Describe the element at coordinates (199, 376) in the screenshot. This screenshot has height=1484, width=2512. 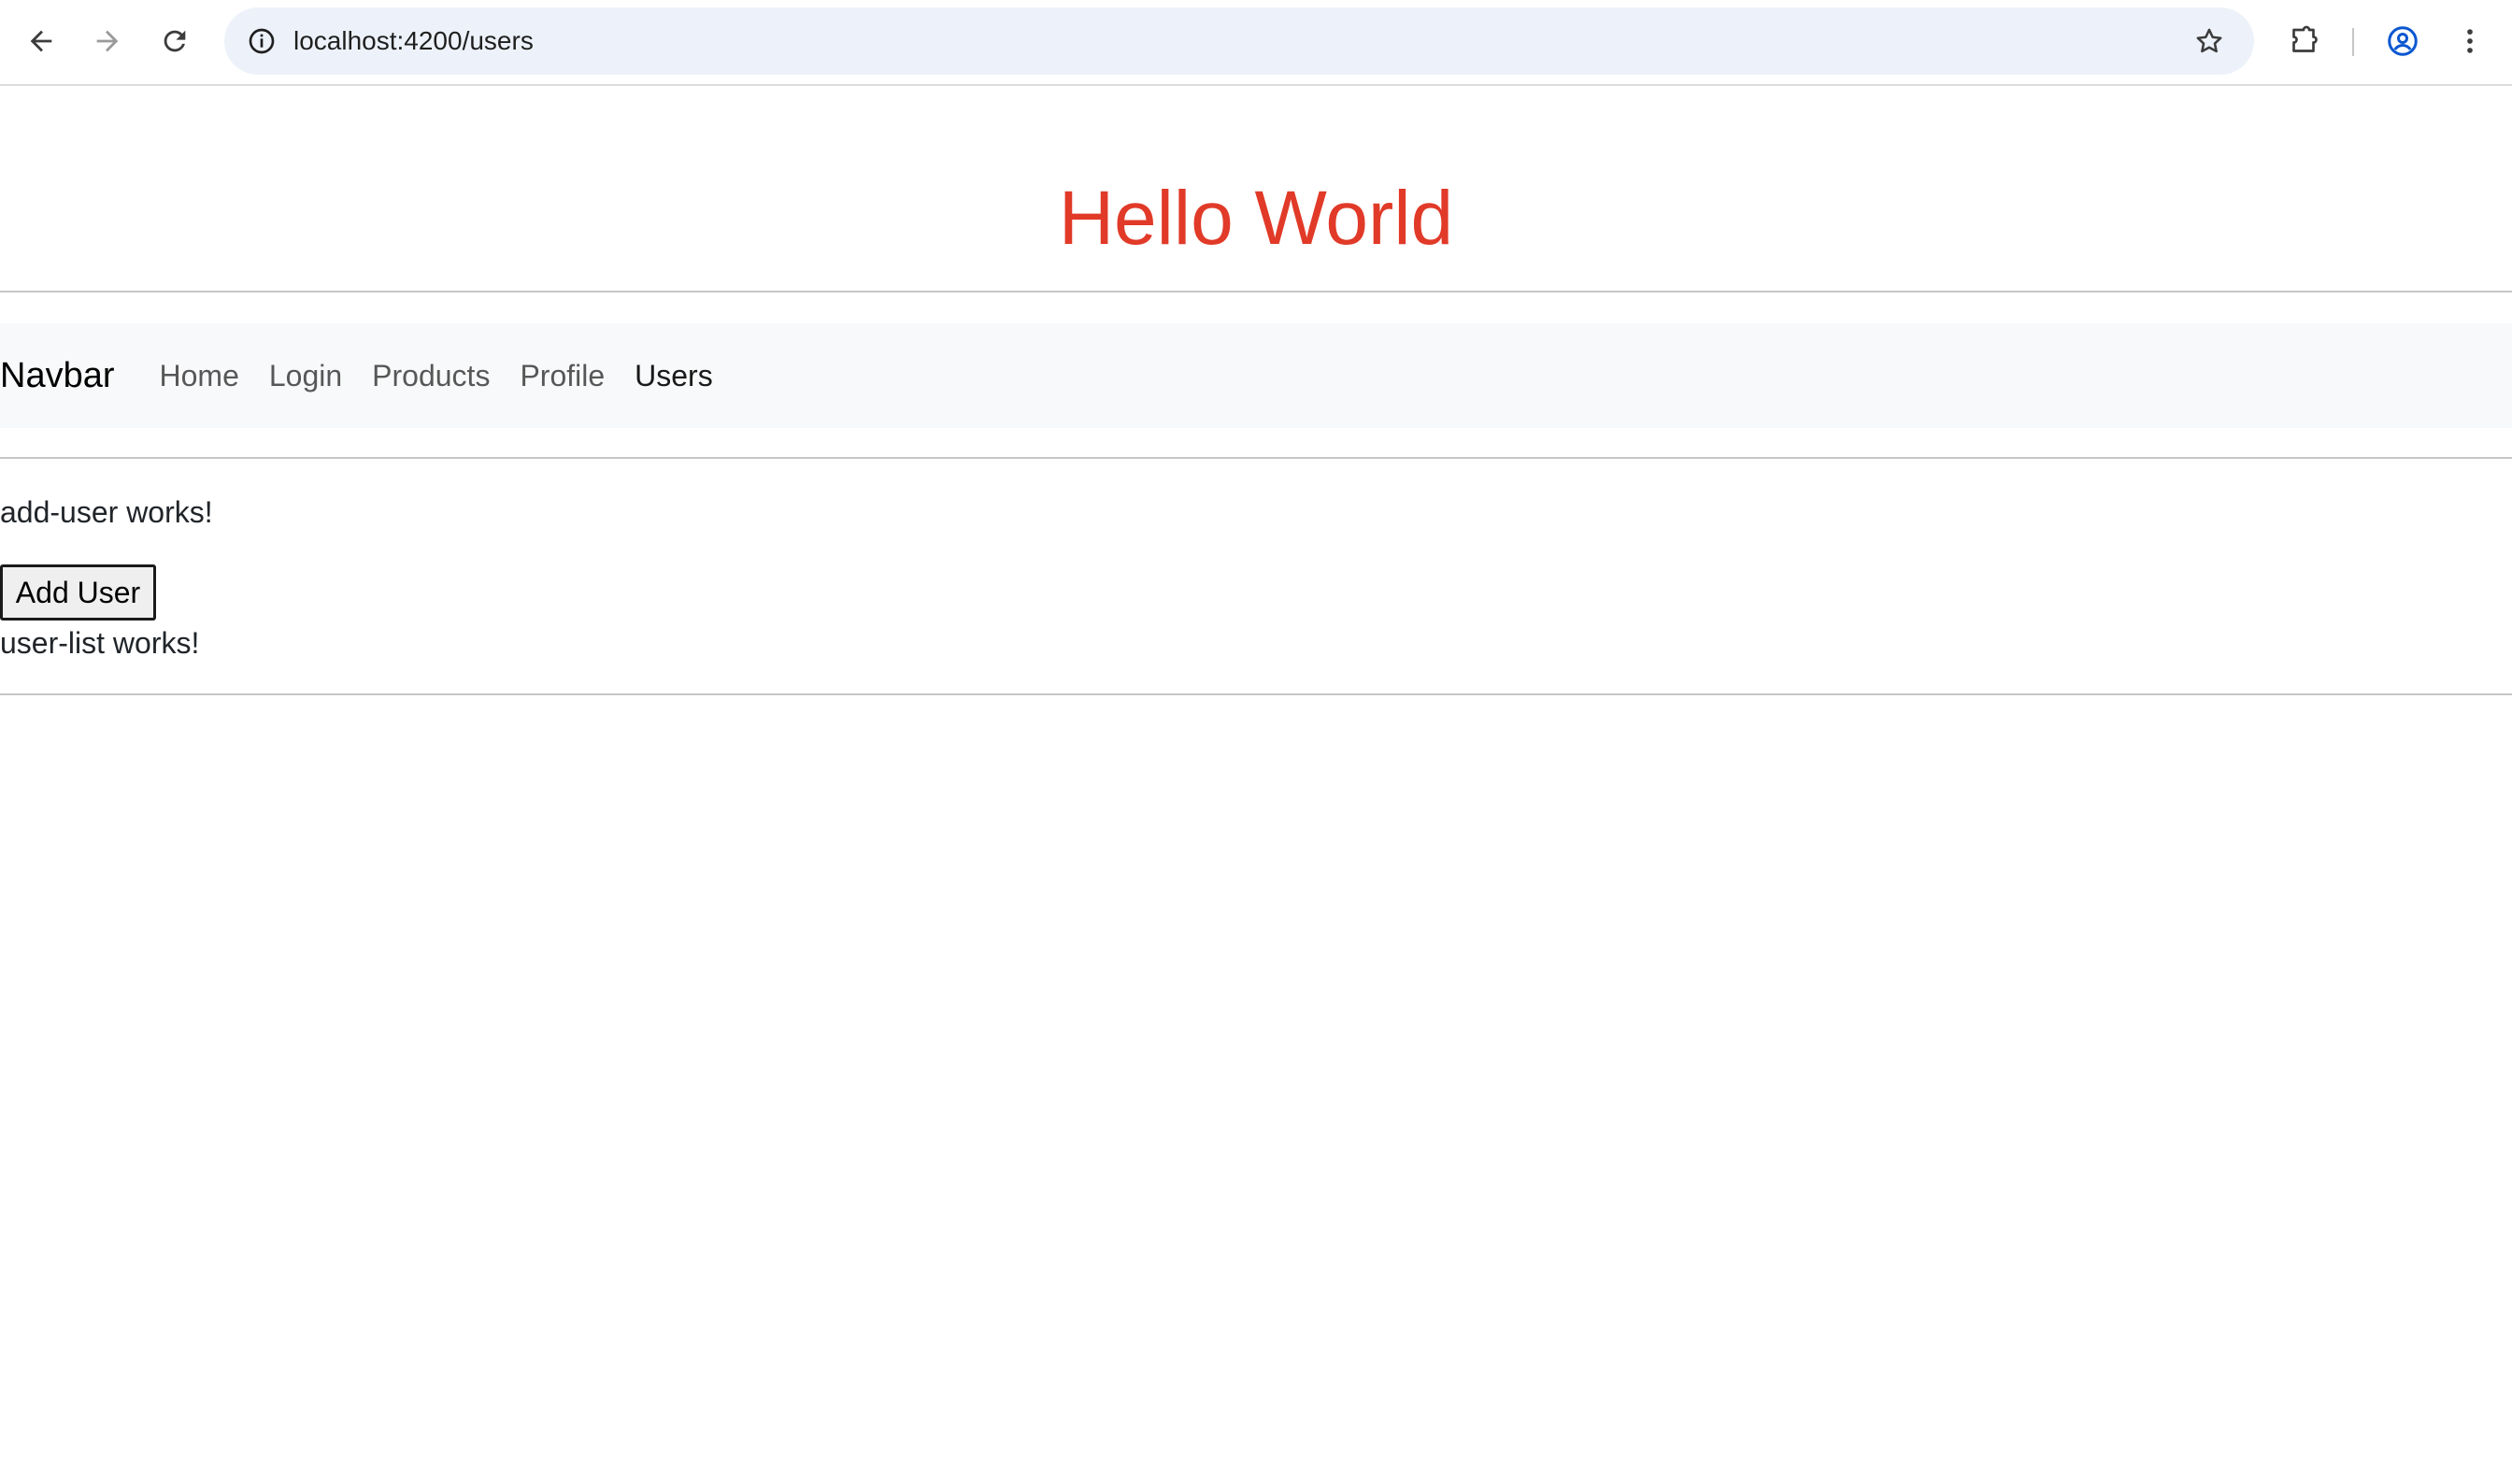
I see `nav-link-home: Home` at that location.